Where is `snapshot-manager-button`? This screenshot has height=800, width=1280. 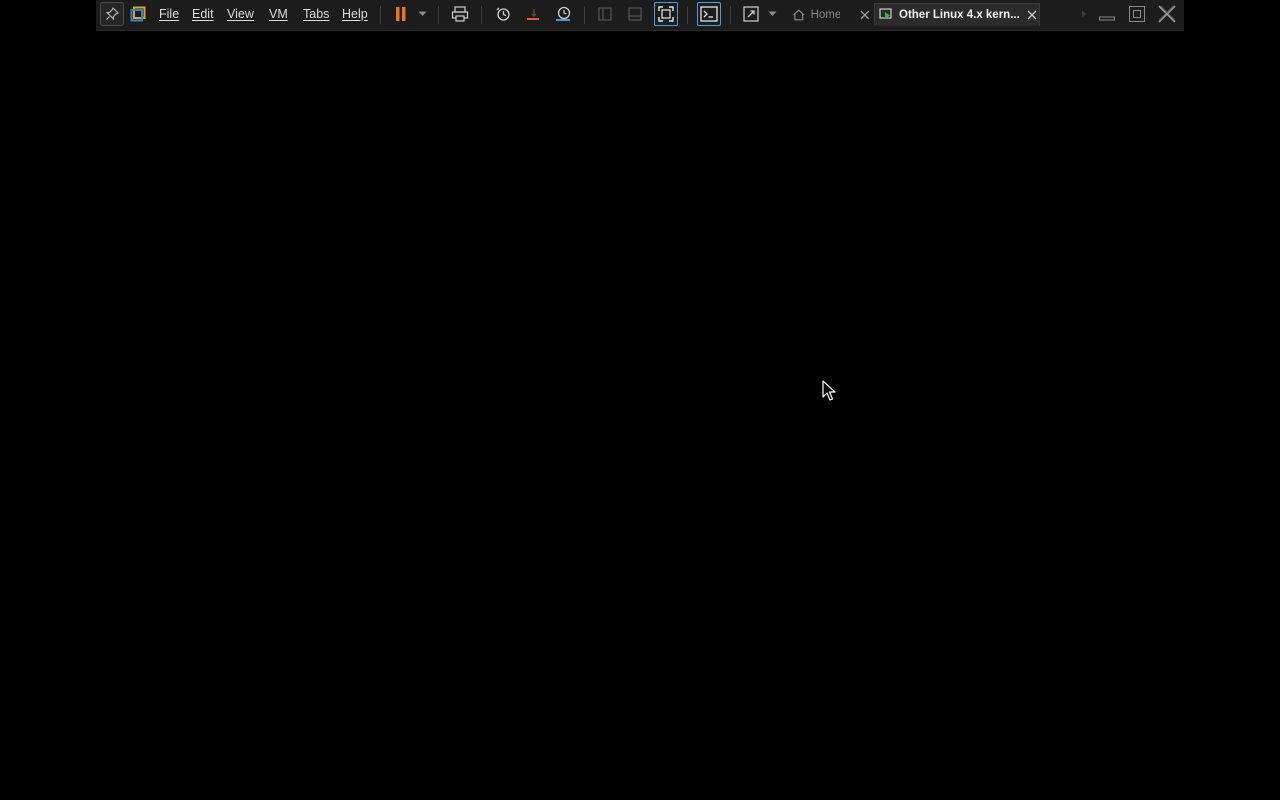
snapshot-manager-button is located at coordinates (563, 14).